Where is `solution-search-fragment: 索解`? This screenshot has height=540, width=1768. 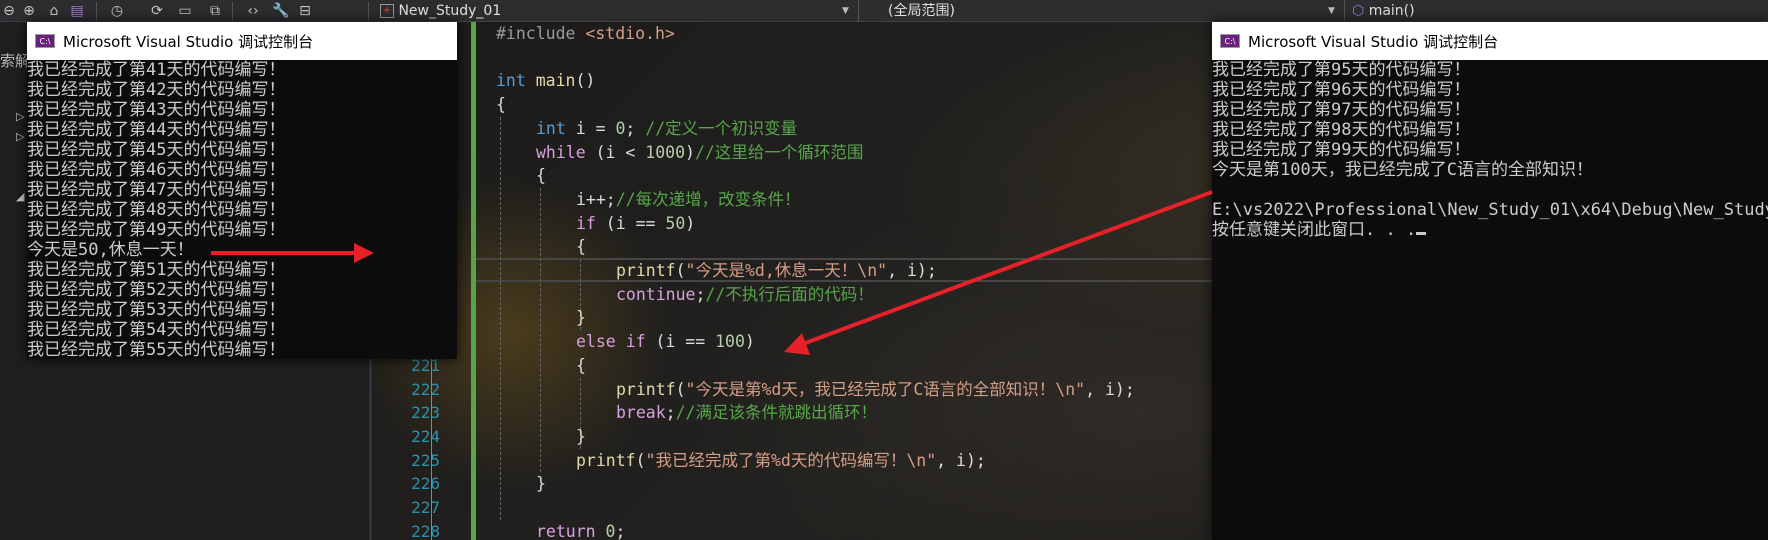
solution-search-fragment: 索解 is located at coordinates (15, 60).